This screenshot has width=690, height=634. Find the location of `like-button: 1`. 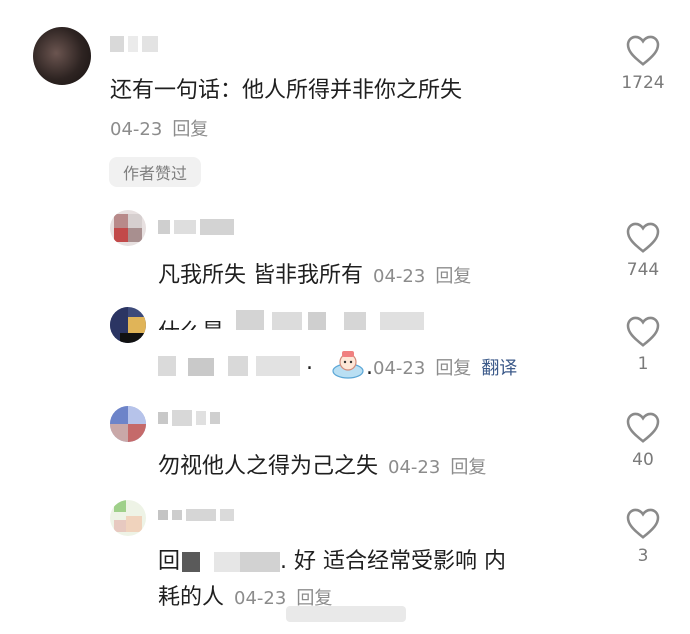

like-button: 1 is located at coordinates (643, 344).